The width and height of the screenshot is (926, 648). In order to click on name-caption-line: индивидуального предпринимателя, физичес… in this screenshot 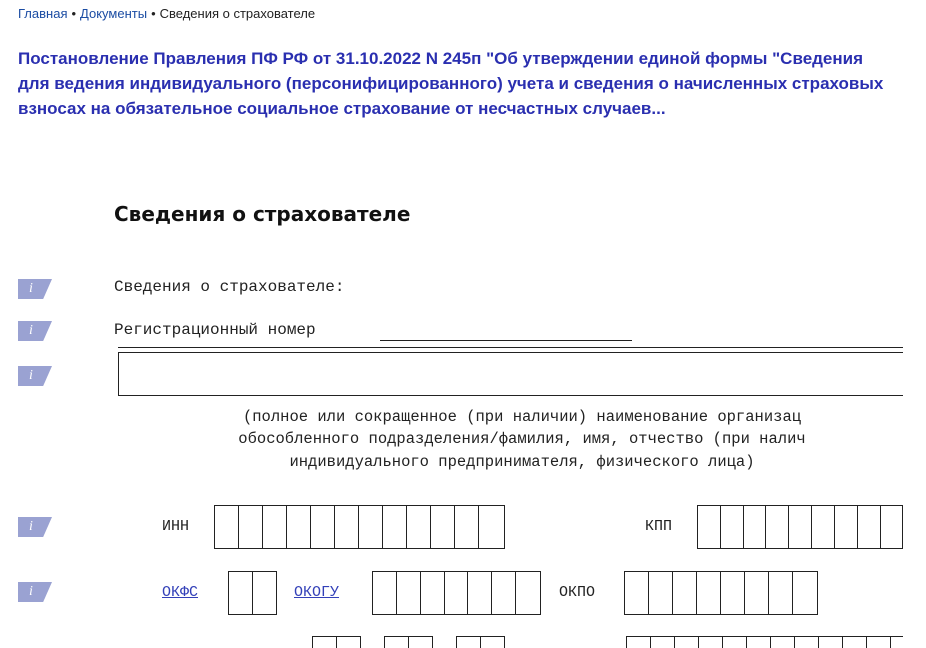, I will do `click(522, 462)`.